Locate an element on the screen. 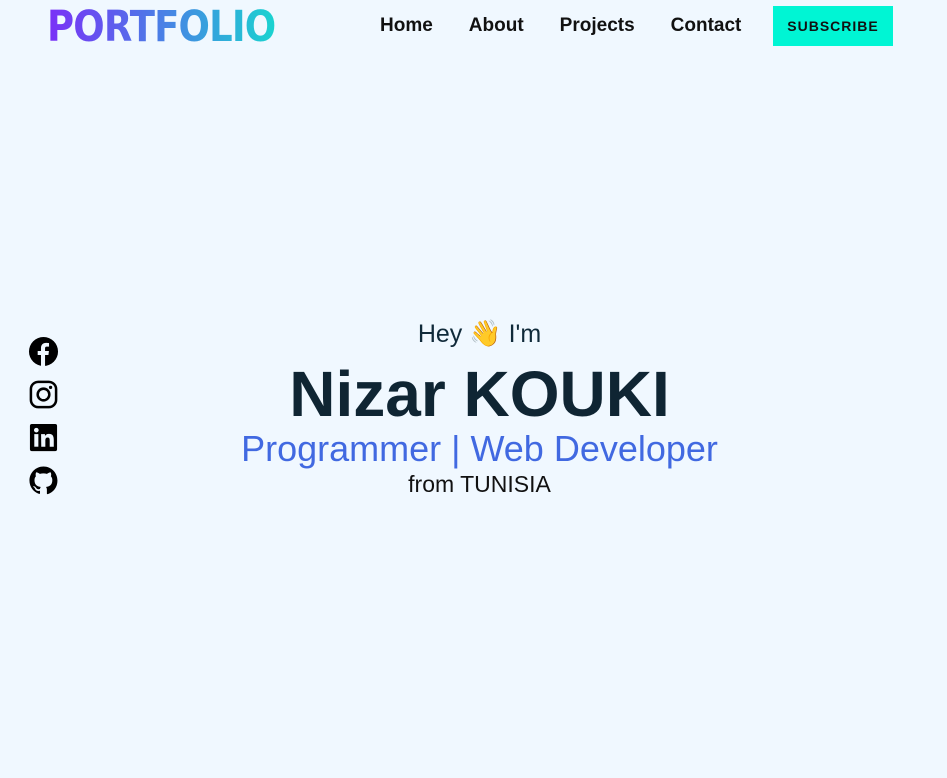  main-nav: Home About Projects Contact is located at coordinates (560, 26).